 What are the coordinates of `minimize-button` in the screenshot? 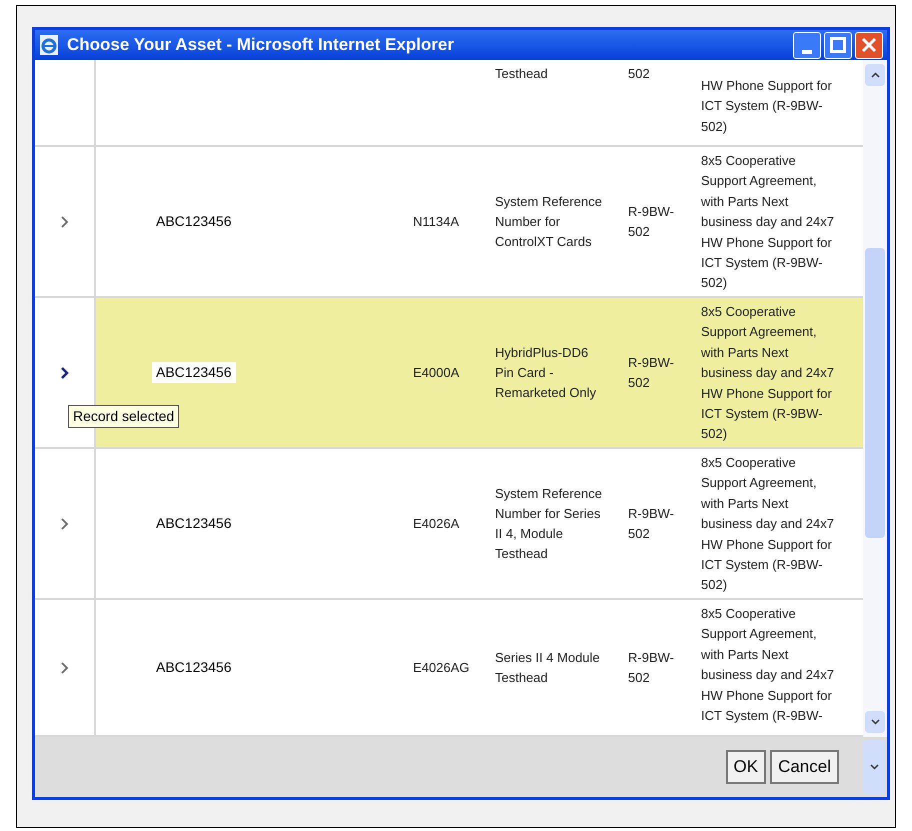 It's located at (807, 45).